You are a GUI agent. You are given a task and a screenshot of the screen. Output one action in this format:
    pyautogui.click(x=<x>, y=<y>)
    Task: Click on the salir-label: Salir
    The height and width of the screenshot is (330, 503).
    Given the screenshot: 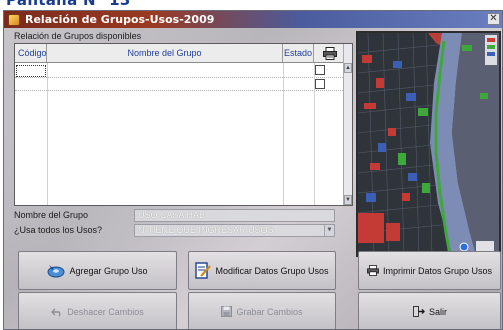 What is the action you would take?
    pyautogui.click(x=437, y=311)
    